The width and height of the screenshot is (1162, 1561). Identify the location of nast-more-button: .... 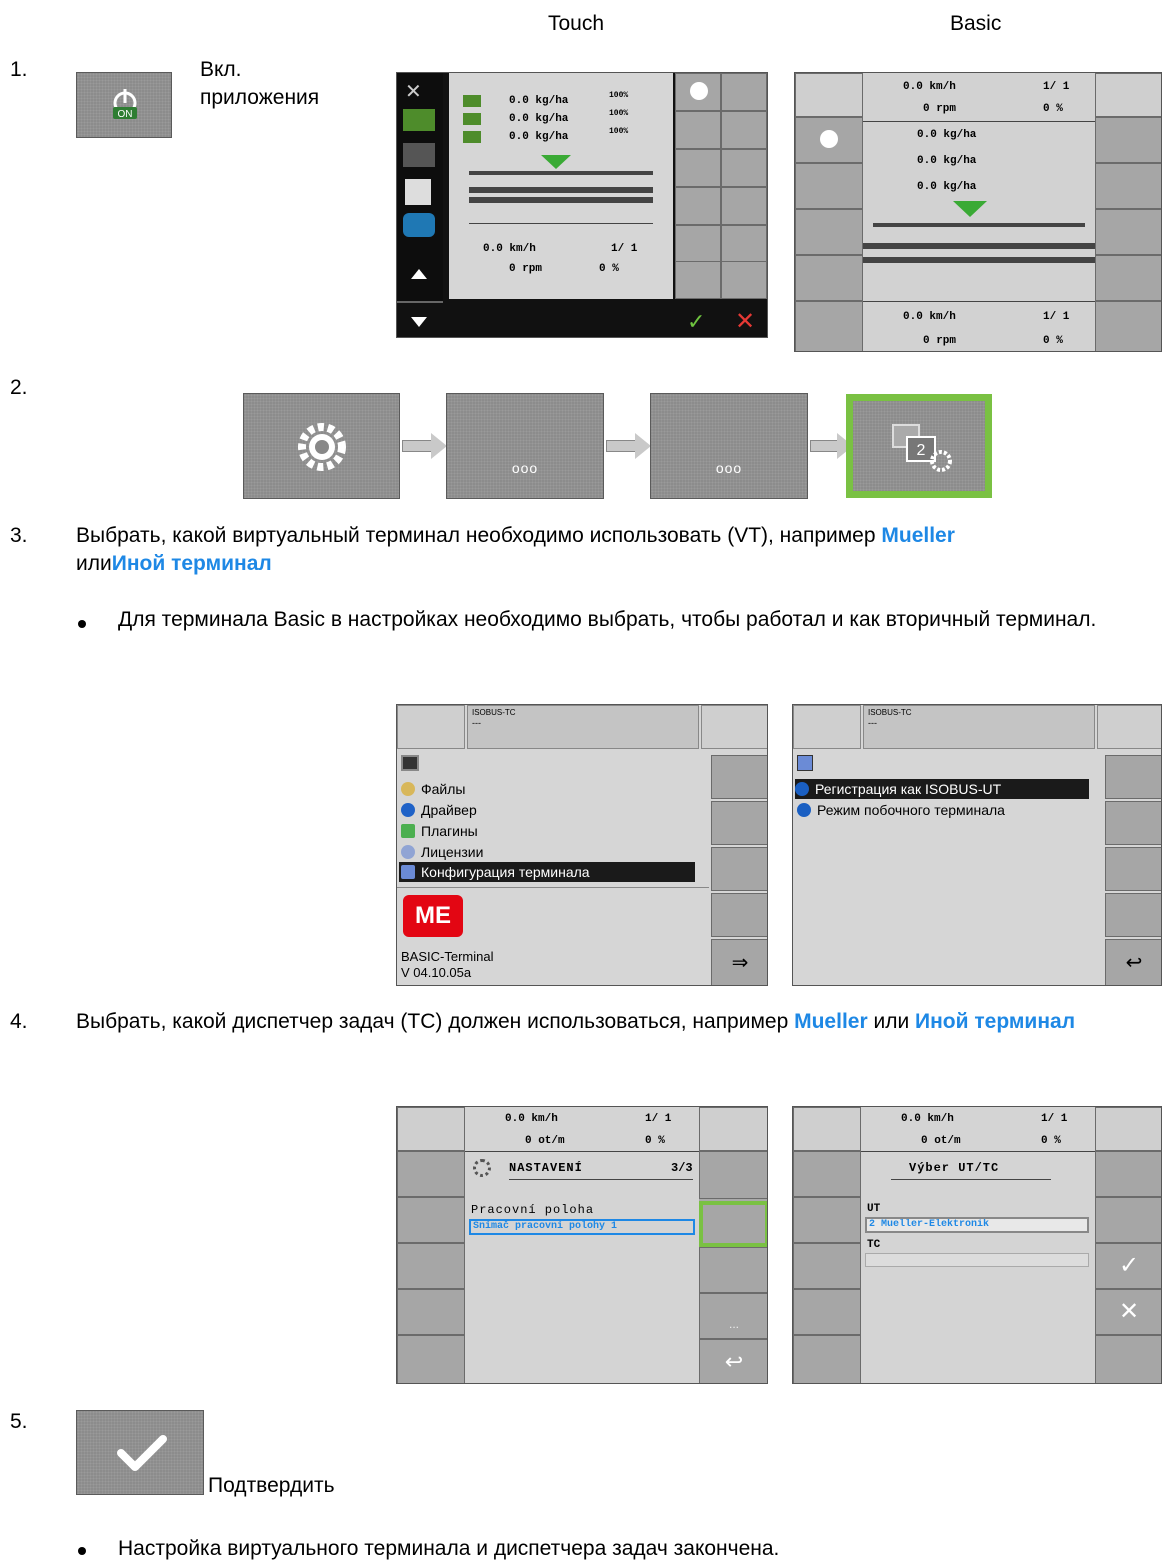
(733, 1316).